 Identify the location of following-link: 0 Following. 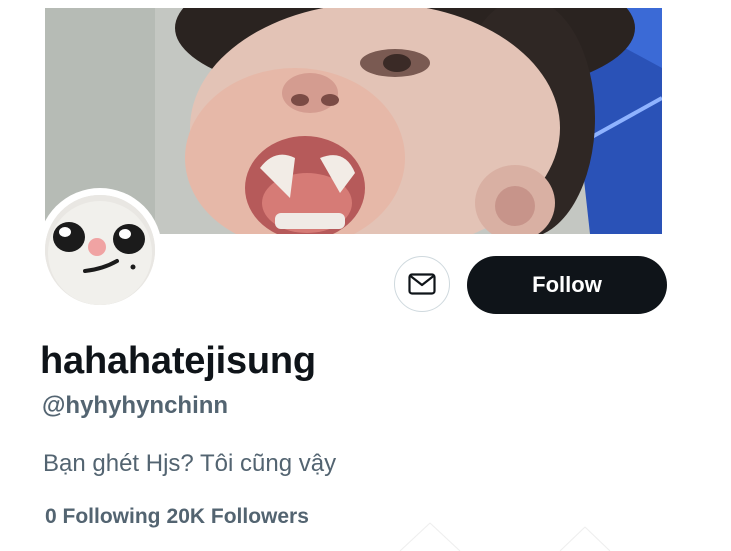
(103, 517).